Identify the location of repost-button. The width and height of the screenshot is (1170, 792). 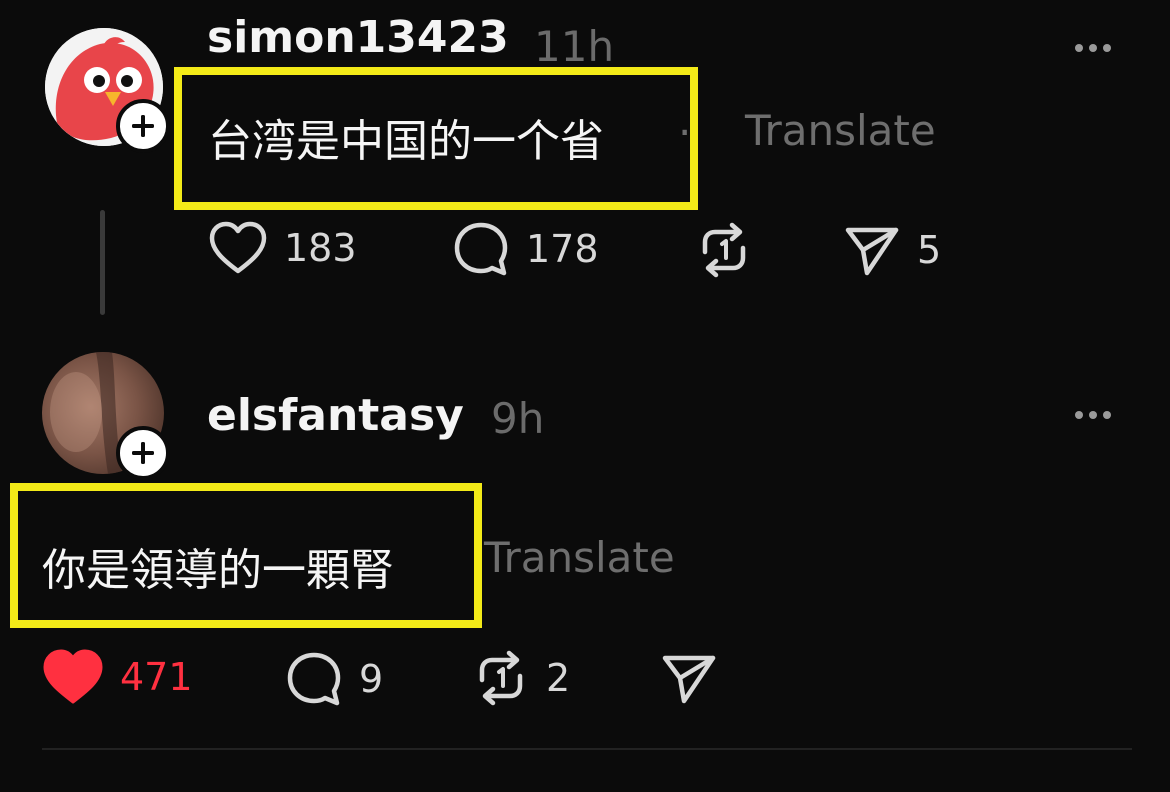
(724, 250).